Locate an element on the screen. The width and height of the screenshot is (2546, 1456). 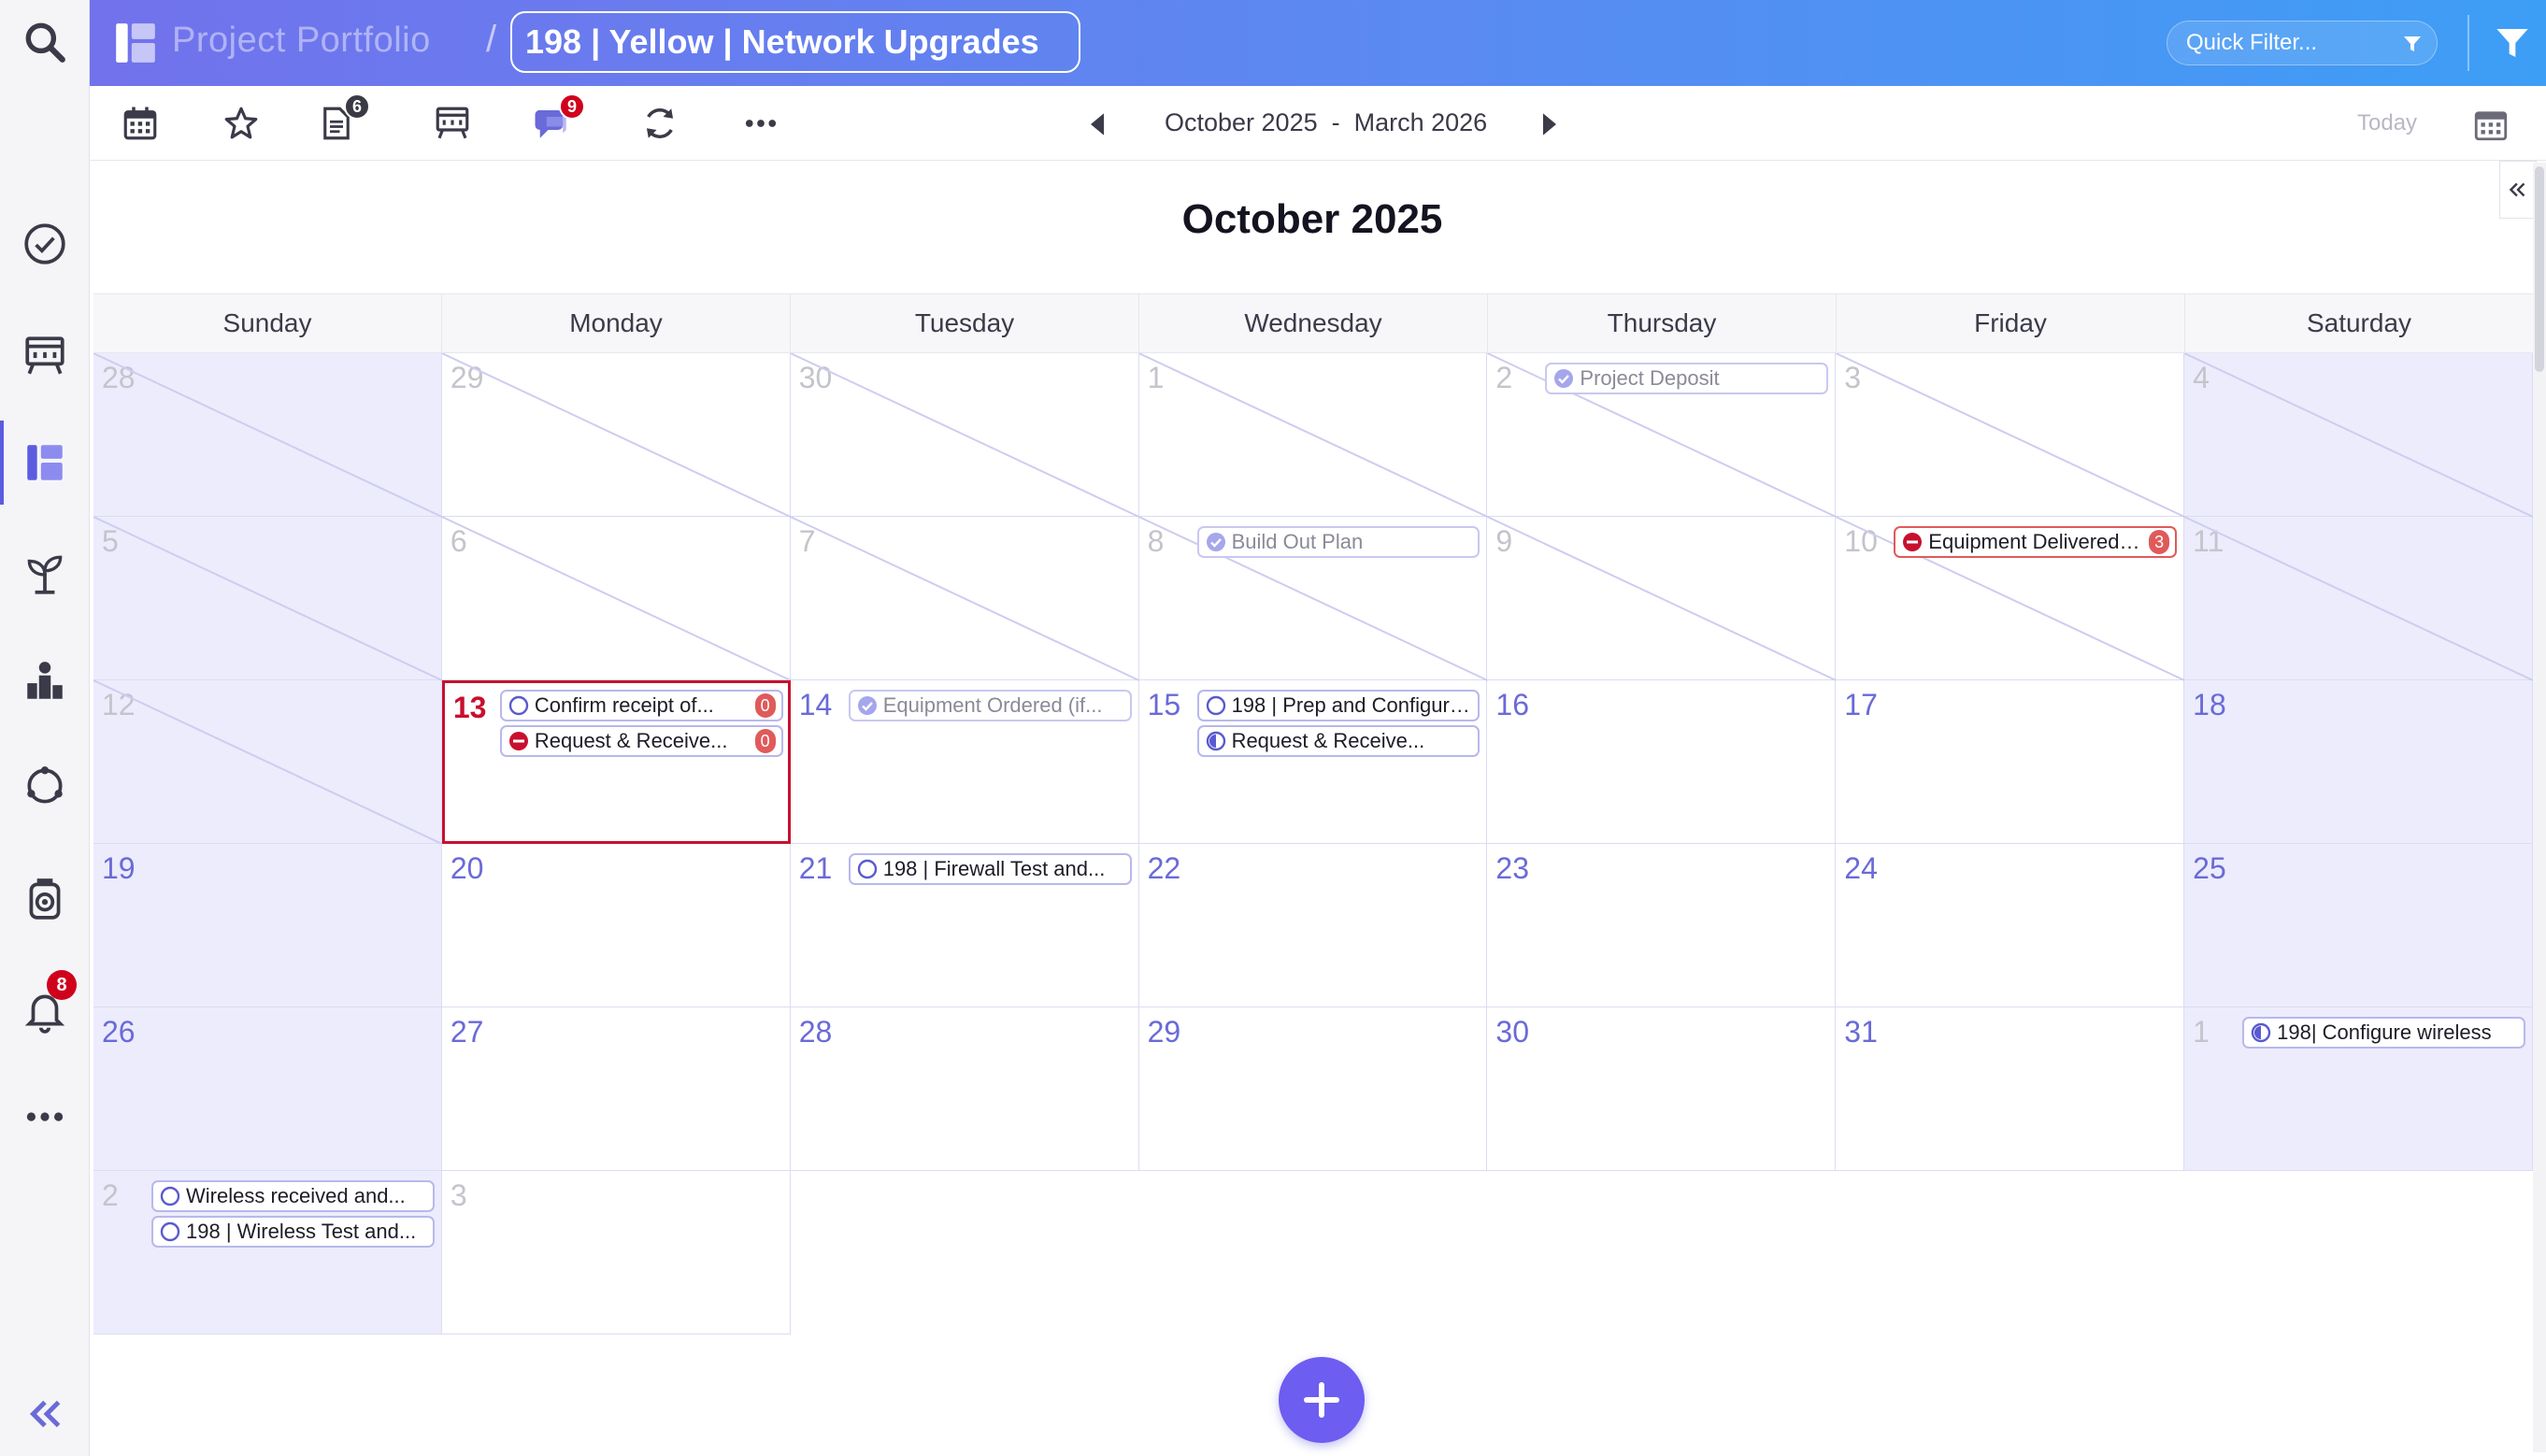
sprout-icon is located at coordinates (45, 575).